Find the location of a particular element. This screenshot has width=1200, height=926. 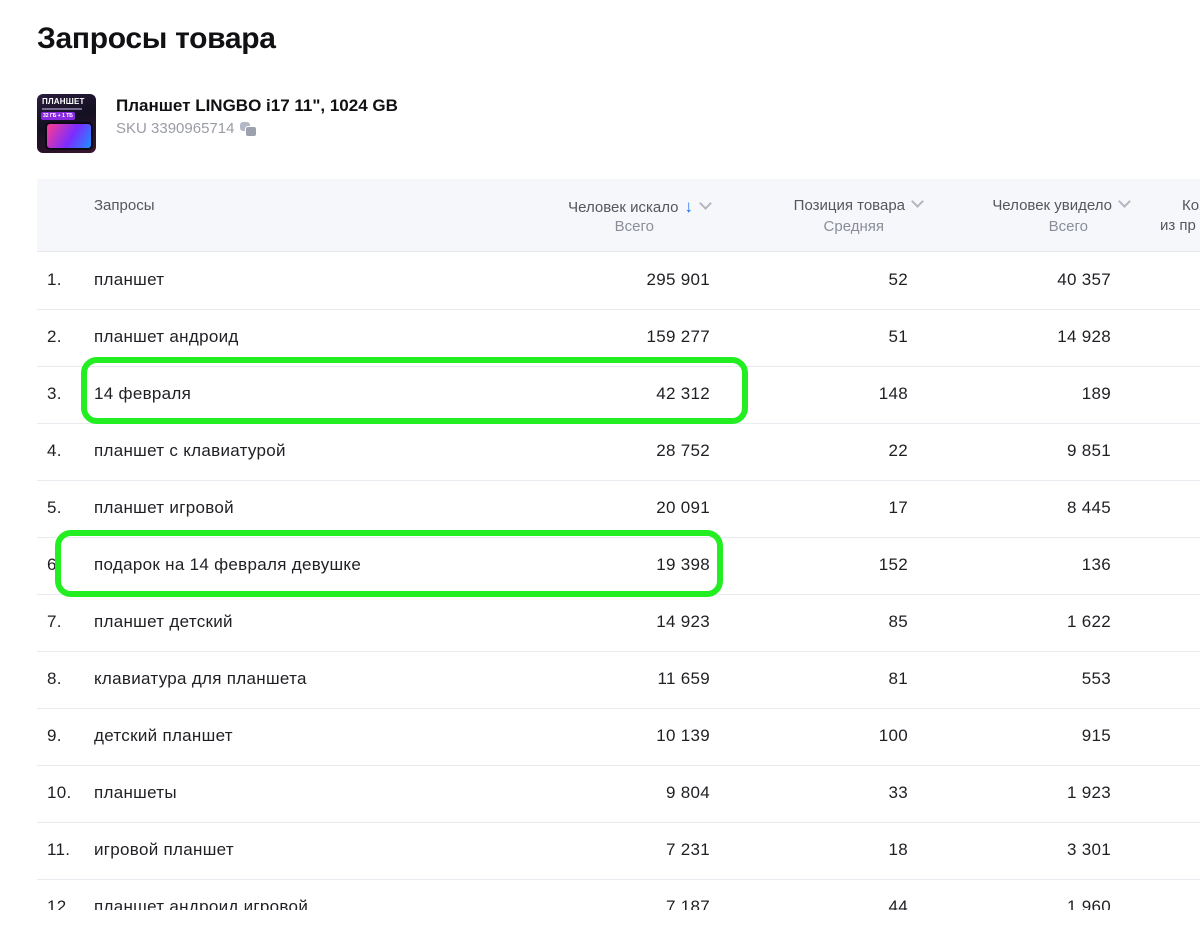

row-position: 152 is located at coordinates (893, 564).